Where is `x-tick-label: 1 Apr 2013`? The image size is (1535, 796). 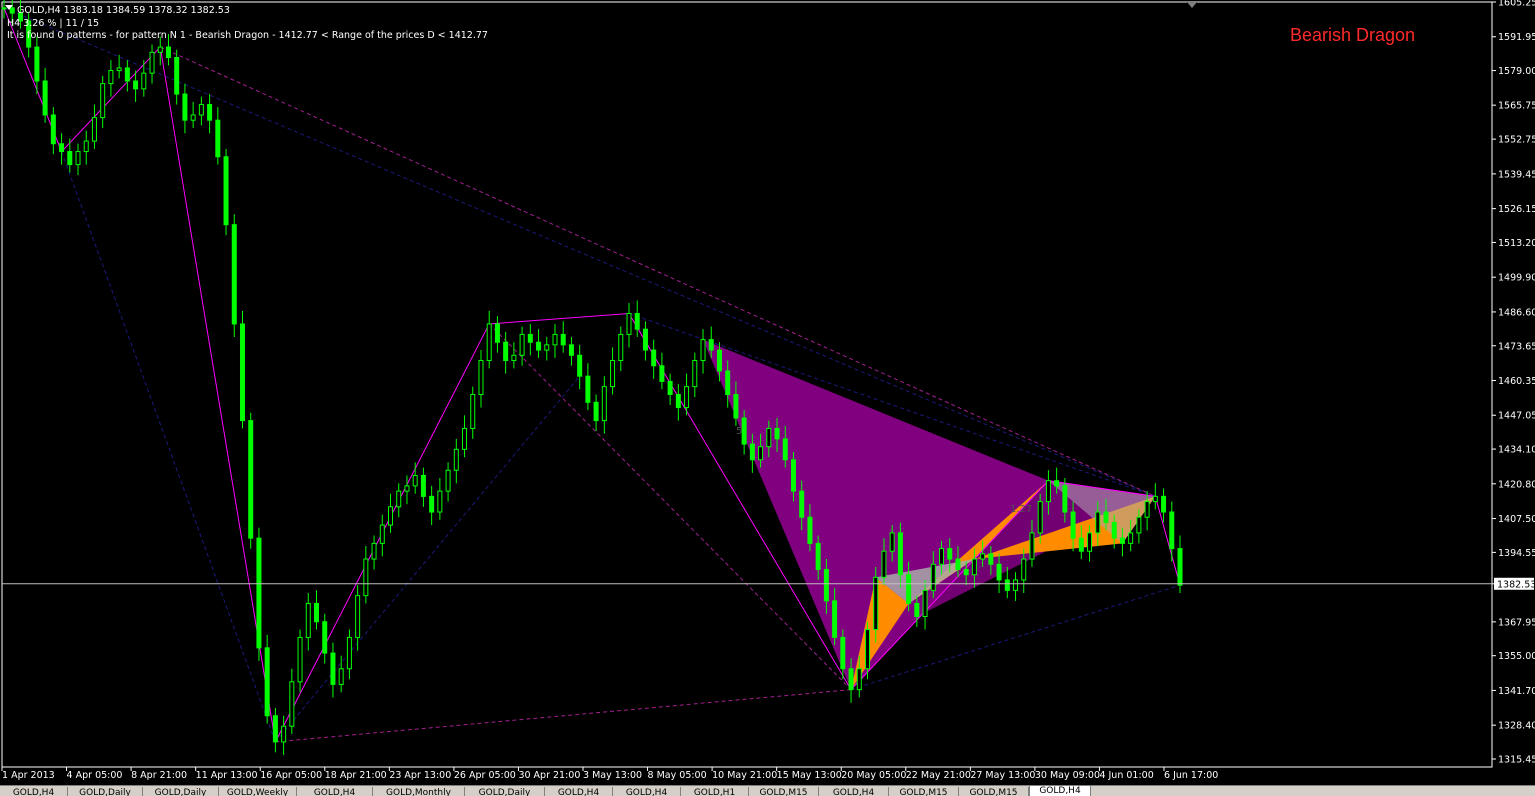 x-tick-label: 1 Apr 2013 is located at coordinates (28, 775).